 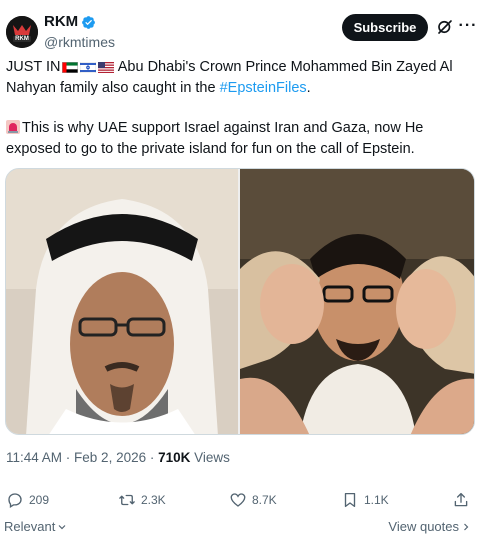 What do you see at coordinates (88, 22) in the screenshot?
I see `verified-badge-icon` at bounding box center [88, 22].